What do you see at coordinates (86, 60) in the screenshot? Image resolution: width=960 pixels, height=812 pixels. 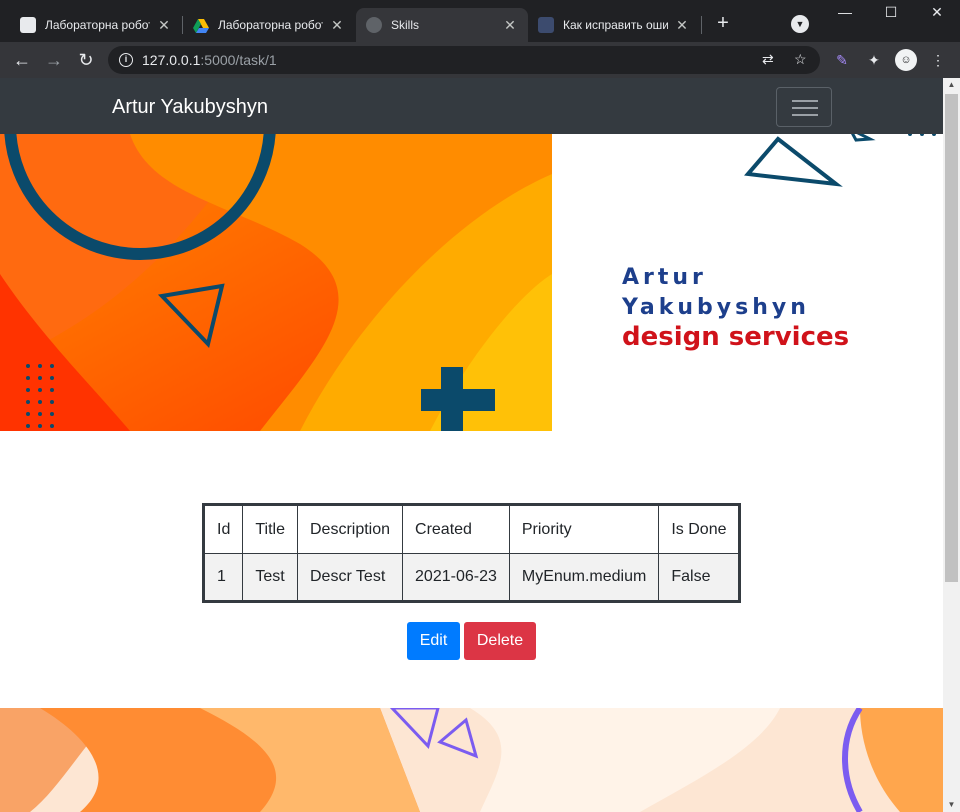 I see `reload-icon: ↻` at bounding box center [86, 60].